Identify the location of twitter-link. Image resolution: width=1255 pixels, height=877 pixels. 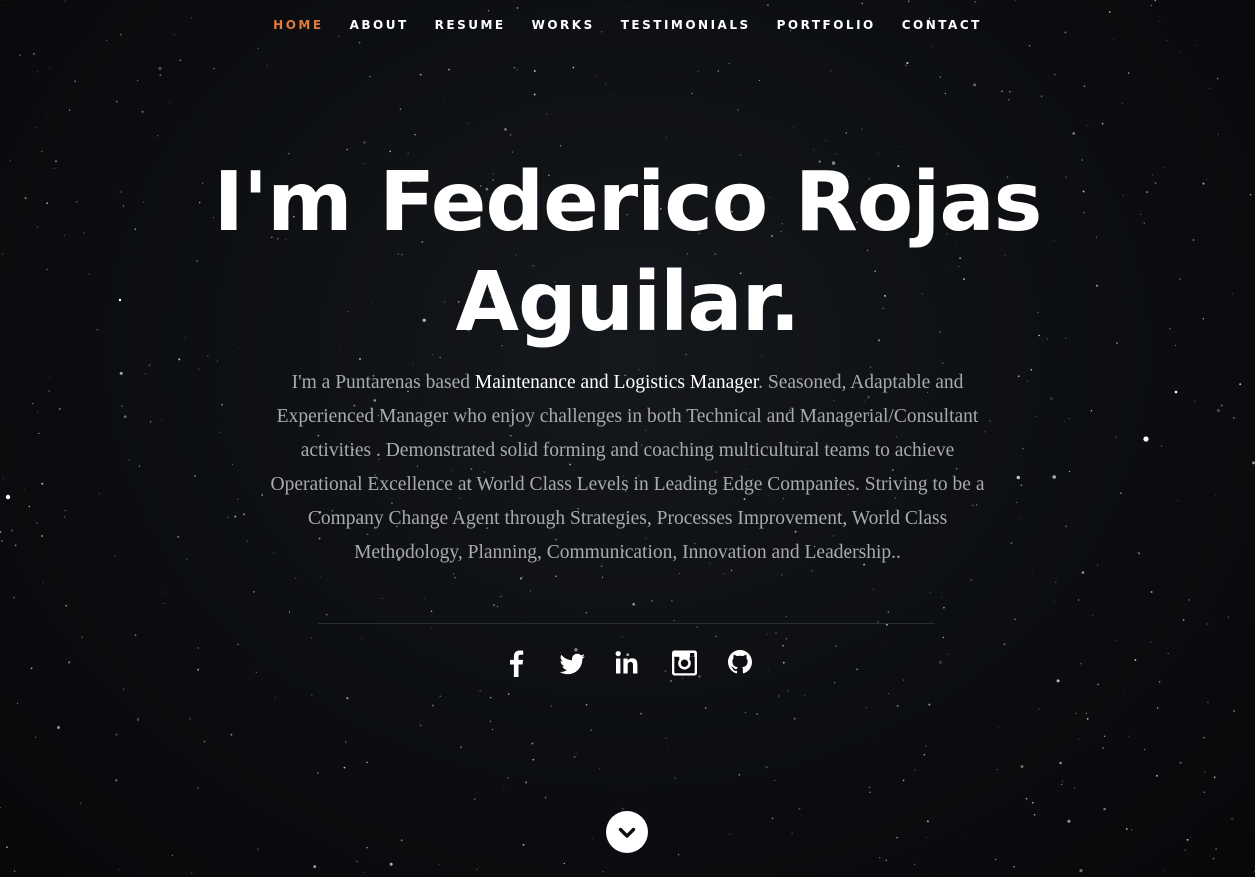
(572, 663).